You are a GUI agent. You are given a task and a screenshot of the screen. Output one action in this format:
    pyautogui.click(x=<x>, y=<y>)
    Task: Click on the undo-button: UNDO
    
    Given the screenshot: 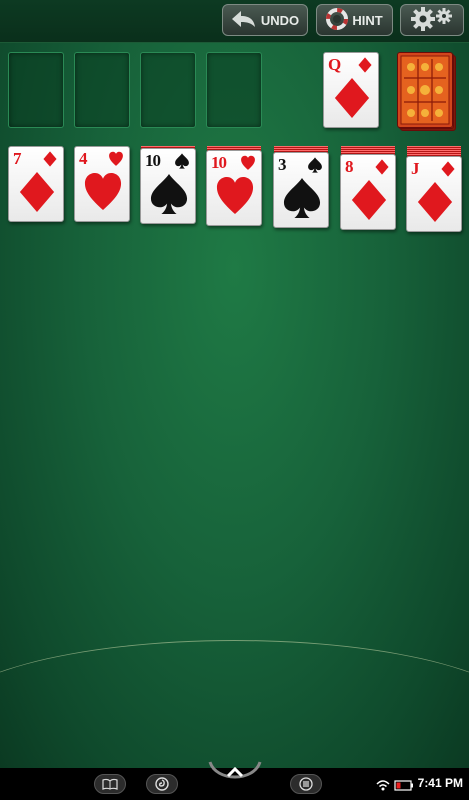 What is the action you would take?
    pyautogui.click(x=265, y=20)
    